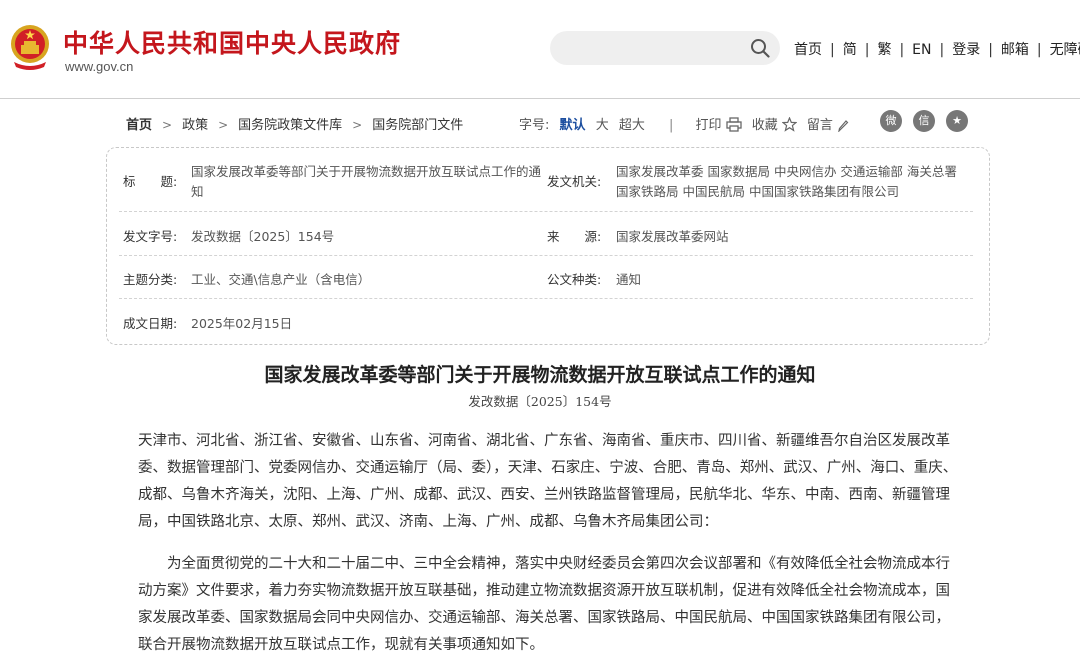  What do you see at coordinates (150, 181) in the screenshot?
I see `title-label: 标 题:` at bounding box center [150, 181].